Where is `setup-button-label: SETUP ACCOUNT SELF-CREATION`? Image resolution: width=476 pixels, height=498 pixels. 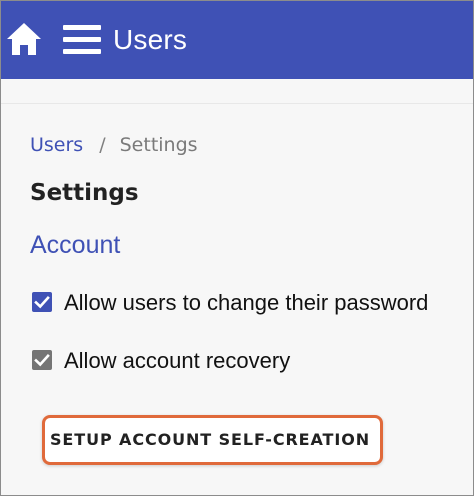
setup-button-label: SETUP ACCOUNT SELF-CREATION is located at coordinates (210, 439).